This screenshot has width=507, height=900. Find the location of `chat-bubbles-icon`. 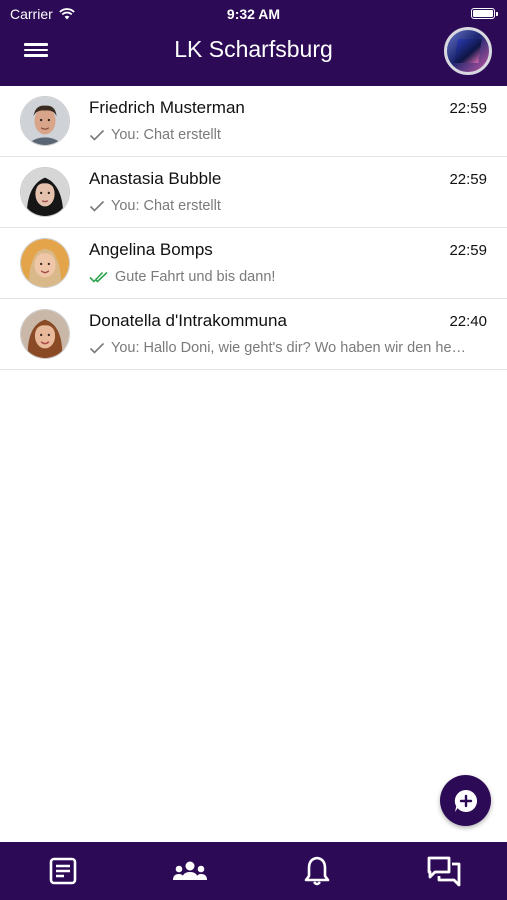

chat-bubbles-icon is located at coordinates (444, 871).